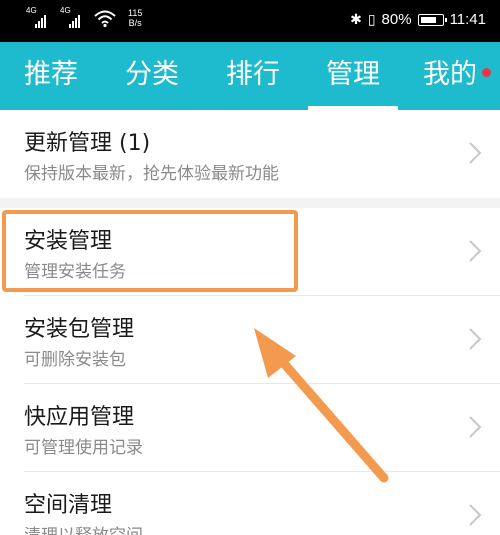 This screenshot has height=535, width=500. Describe the element at coordinates (135, 23) in the screenshot. I see `speed-unit: B/s` at that location.